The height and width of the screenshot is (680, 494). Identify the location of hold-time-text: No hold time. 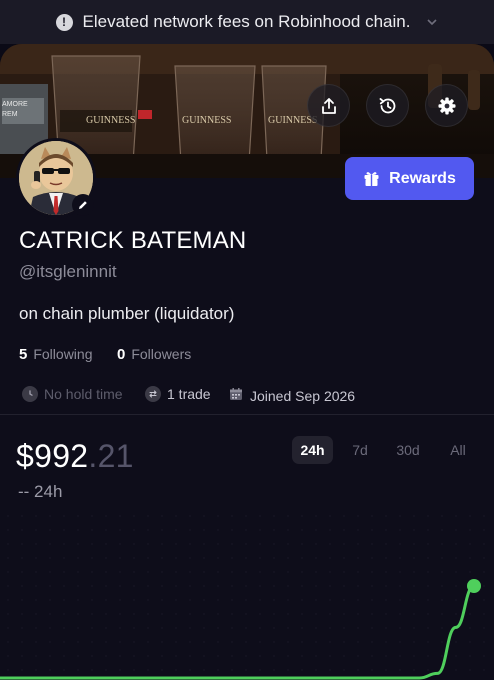
(83, 394).